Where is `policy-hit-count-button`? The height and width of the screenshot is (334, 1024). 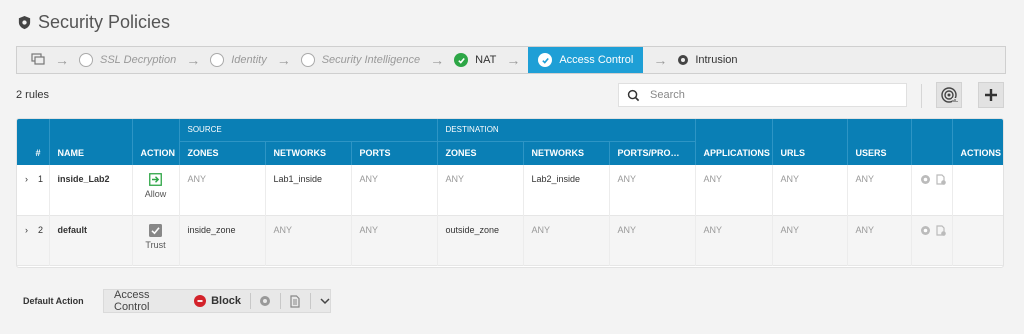
policy-hit-count-button is located at coordinates (949, 95).